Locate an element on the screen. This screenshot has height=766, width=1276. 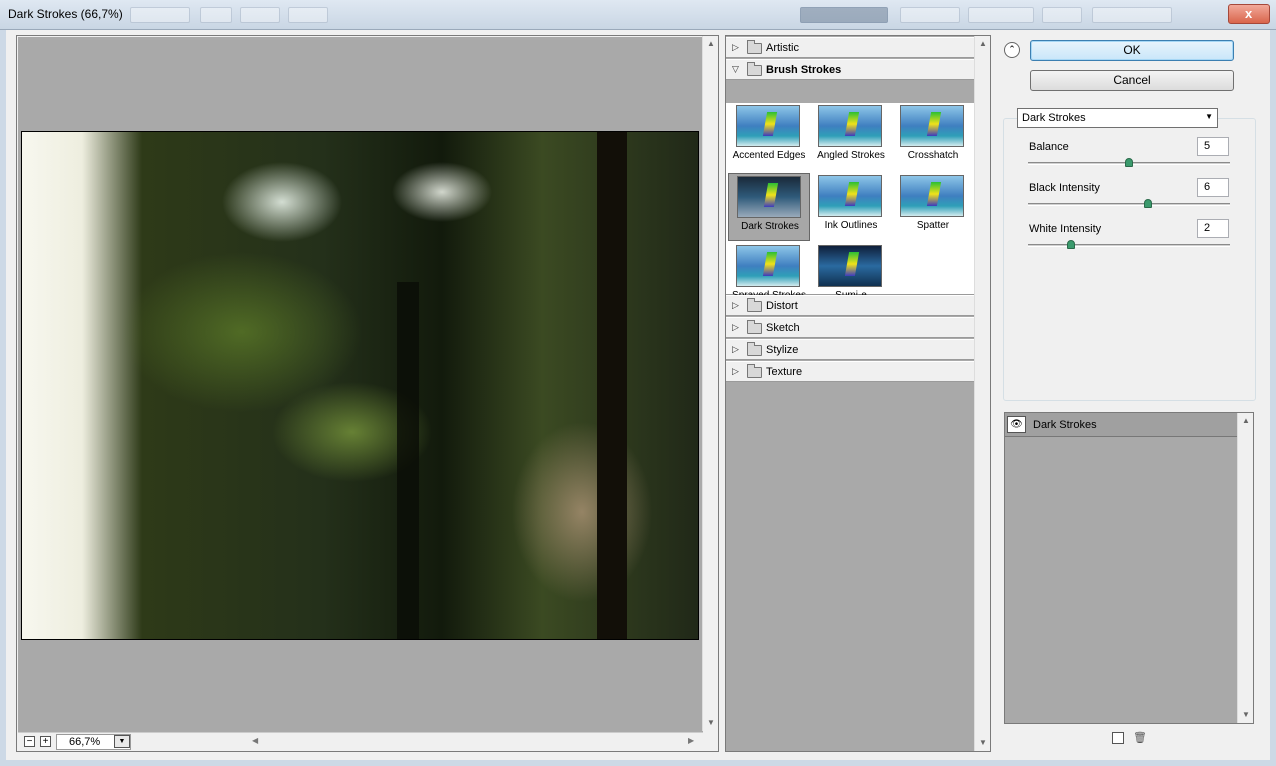
effect-layers-panel: 👁 Dark Strokes ▲ ▼ is located at coordinates (1129, 568).